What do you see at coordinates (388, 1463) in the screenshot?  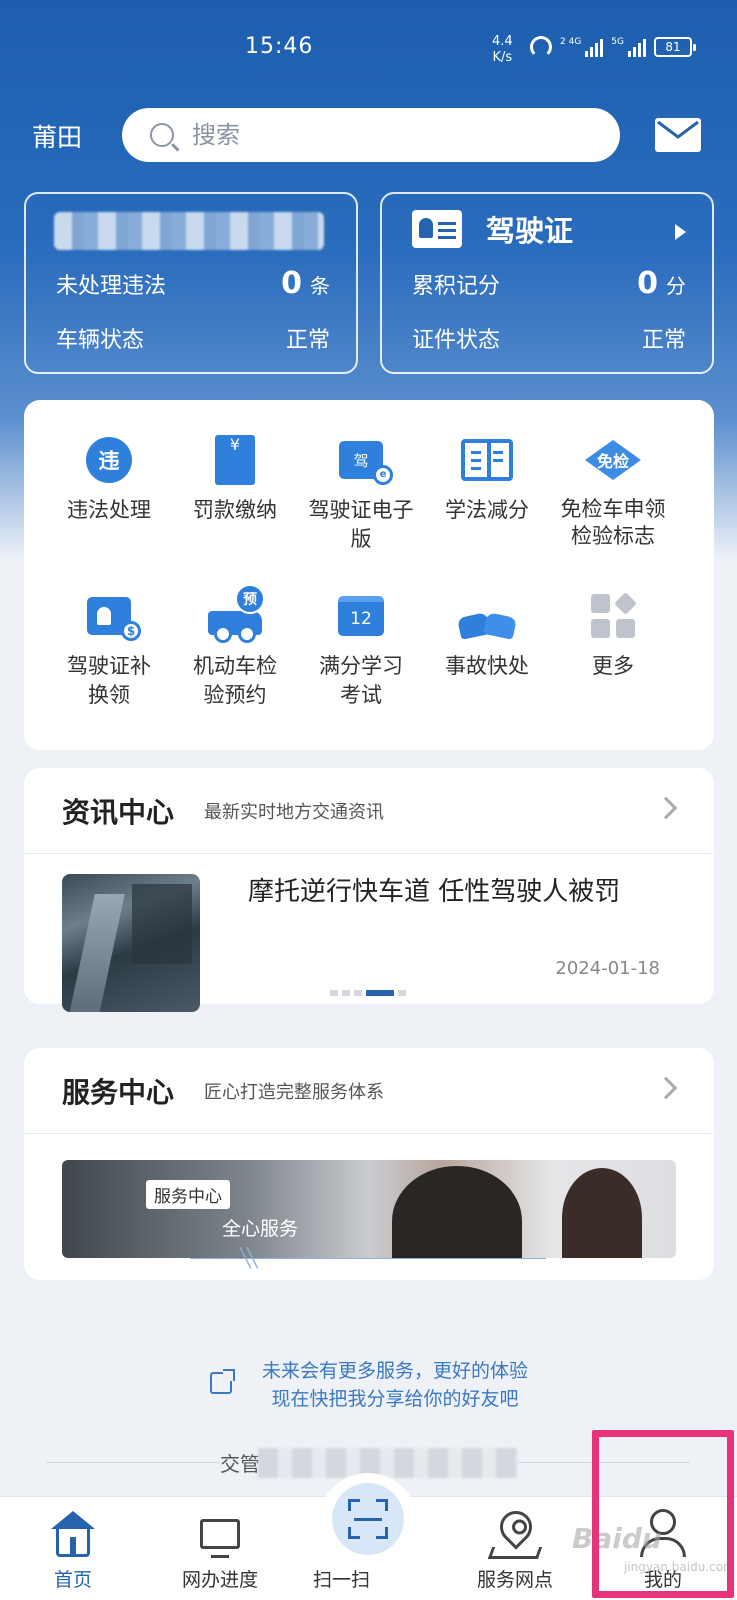 I see `footer-blurred` at bounding box center [388, 1463].